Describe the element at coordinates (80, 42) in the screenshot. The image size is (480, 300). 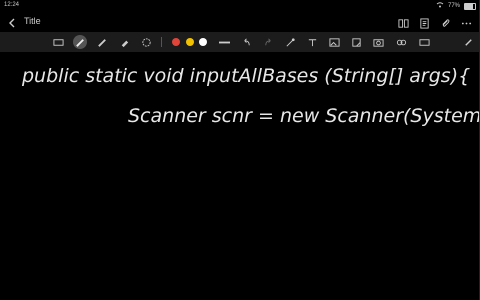
I see `pen-icon` at that location.